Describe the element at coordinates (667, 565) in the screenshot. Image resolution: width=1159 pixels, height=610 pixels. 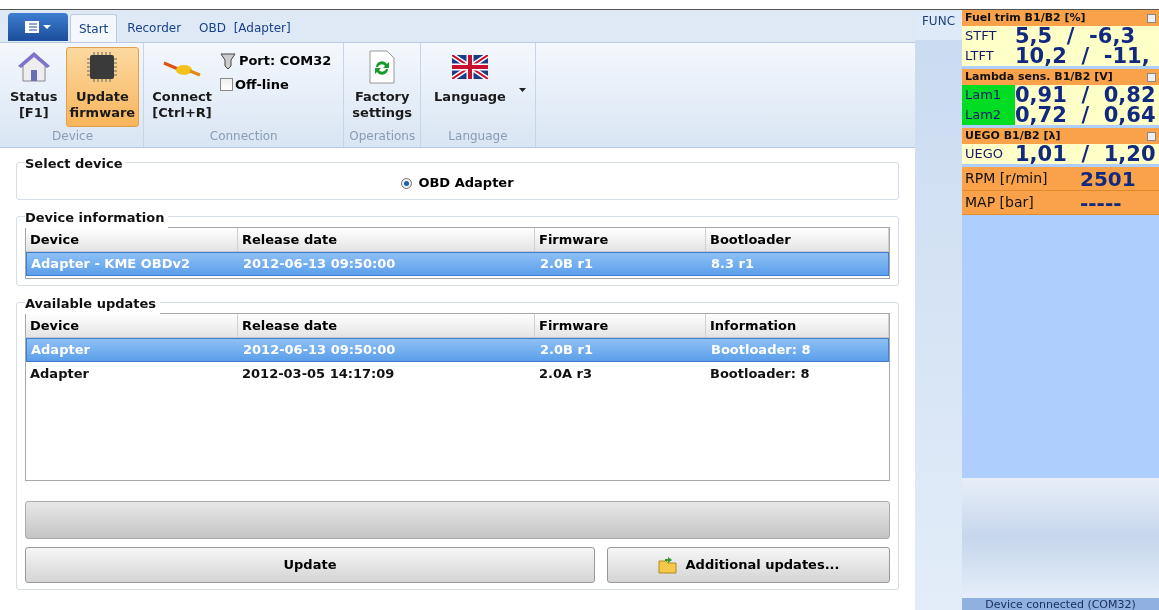
I see `folder-icon` at that location.